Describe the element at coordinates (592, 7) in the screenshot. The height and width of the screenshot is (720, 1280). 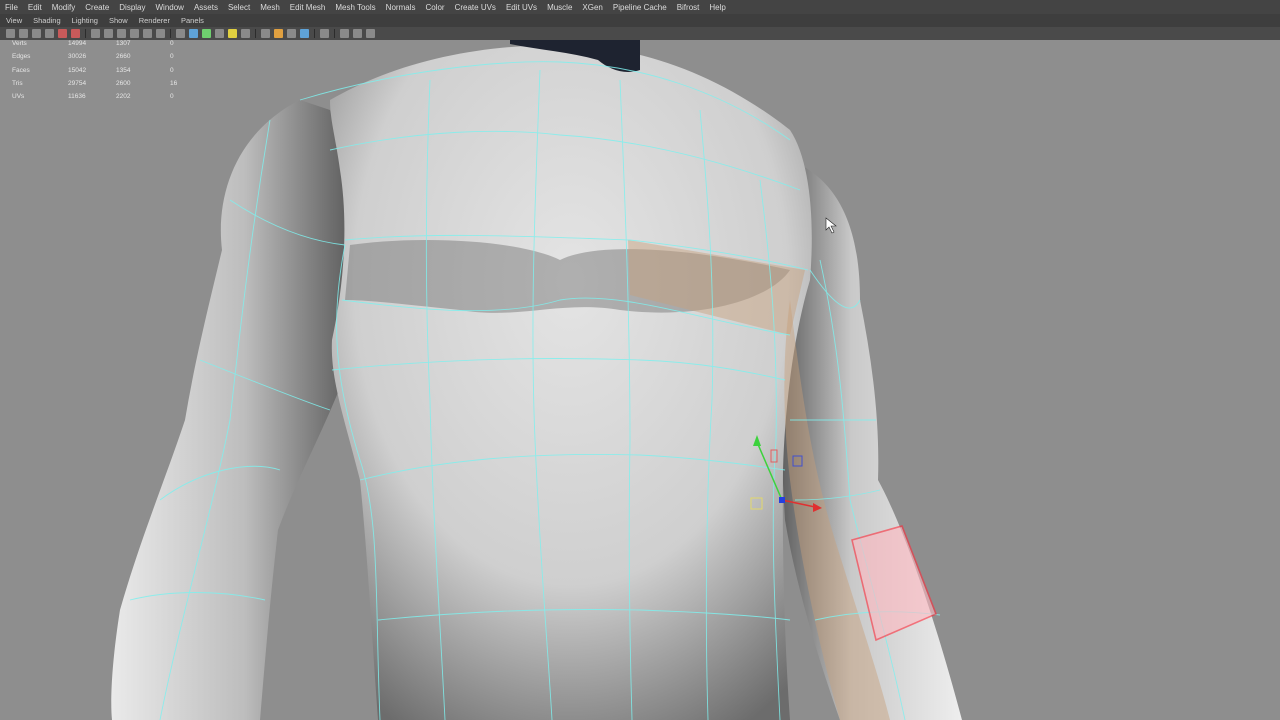
I see `menu-xgen: XGen` at that location.